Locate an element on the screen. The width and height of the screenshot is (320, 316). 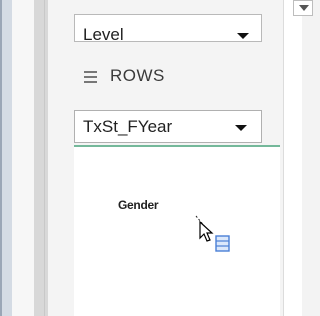
level-dropdown: Level is located at coordinates (168, 28).